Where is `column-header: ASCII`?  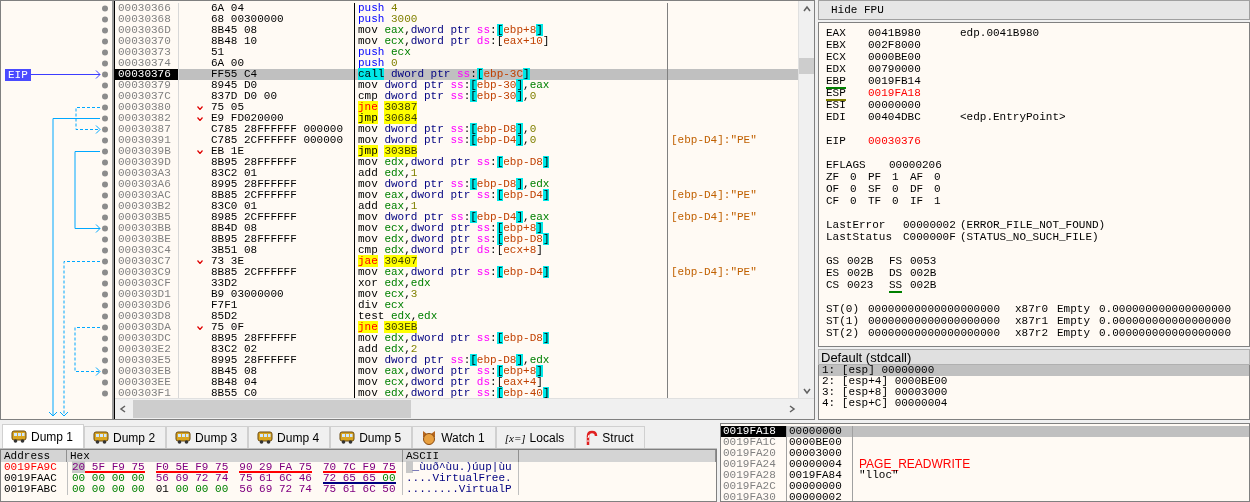
column-header: ASCII is located at coordinates (461, 456).